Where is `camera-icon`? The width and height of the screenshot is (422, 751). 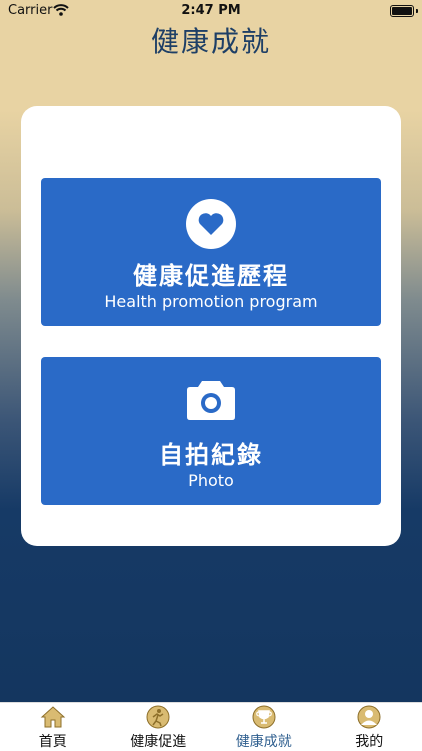 camera-icon is located at coordinates (211, 399).